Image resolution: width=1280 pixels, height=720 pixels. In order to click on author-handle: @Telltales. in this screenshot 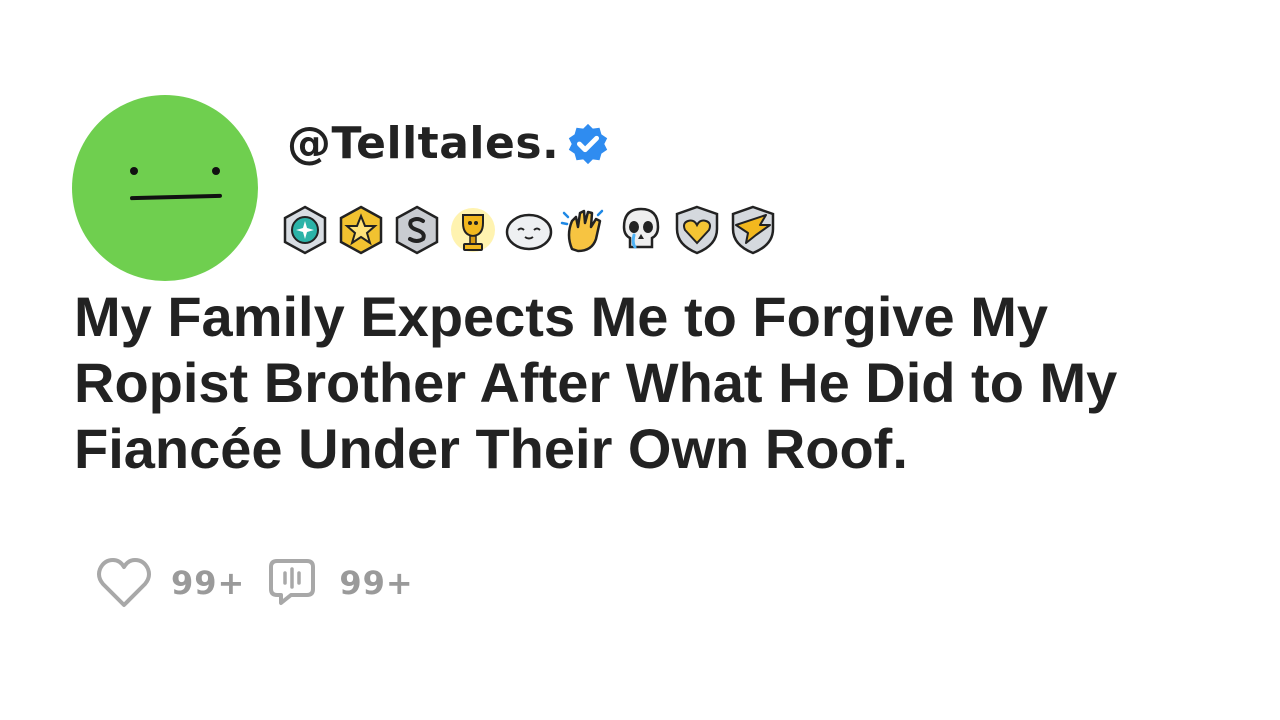, I will do `click(423, 143)`.